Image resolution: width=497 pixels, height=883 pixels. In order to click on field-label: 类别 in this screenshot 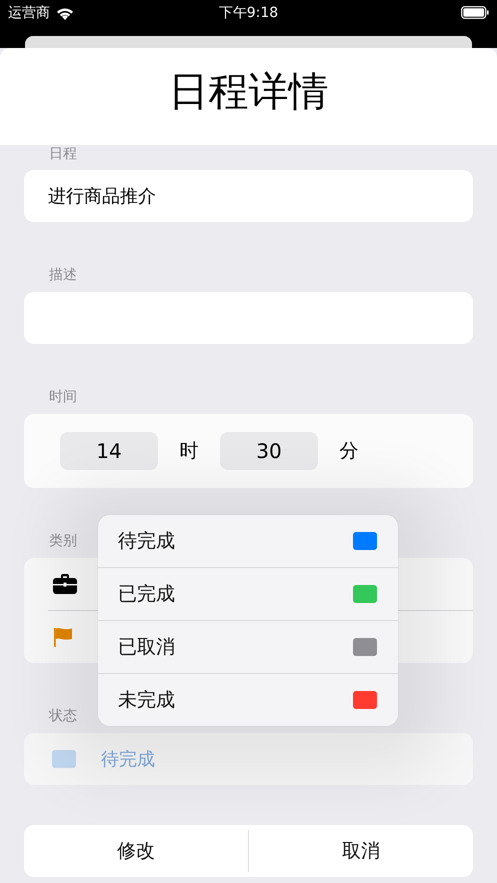, I will do `click(62, 541)`.